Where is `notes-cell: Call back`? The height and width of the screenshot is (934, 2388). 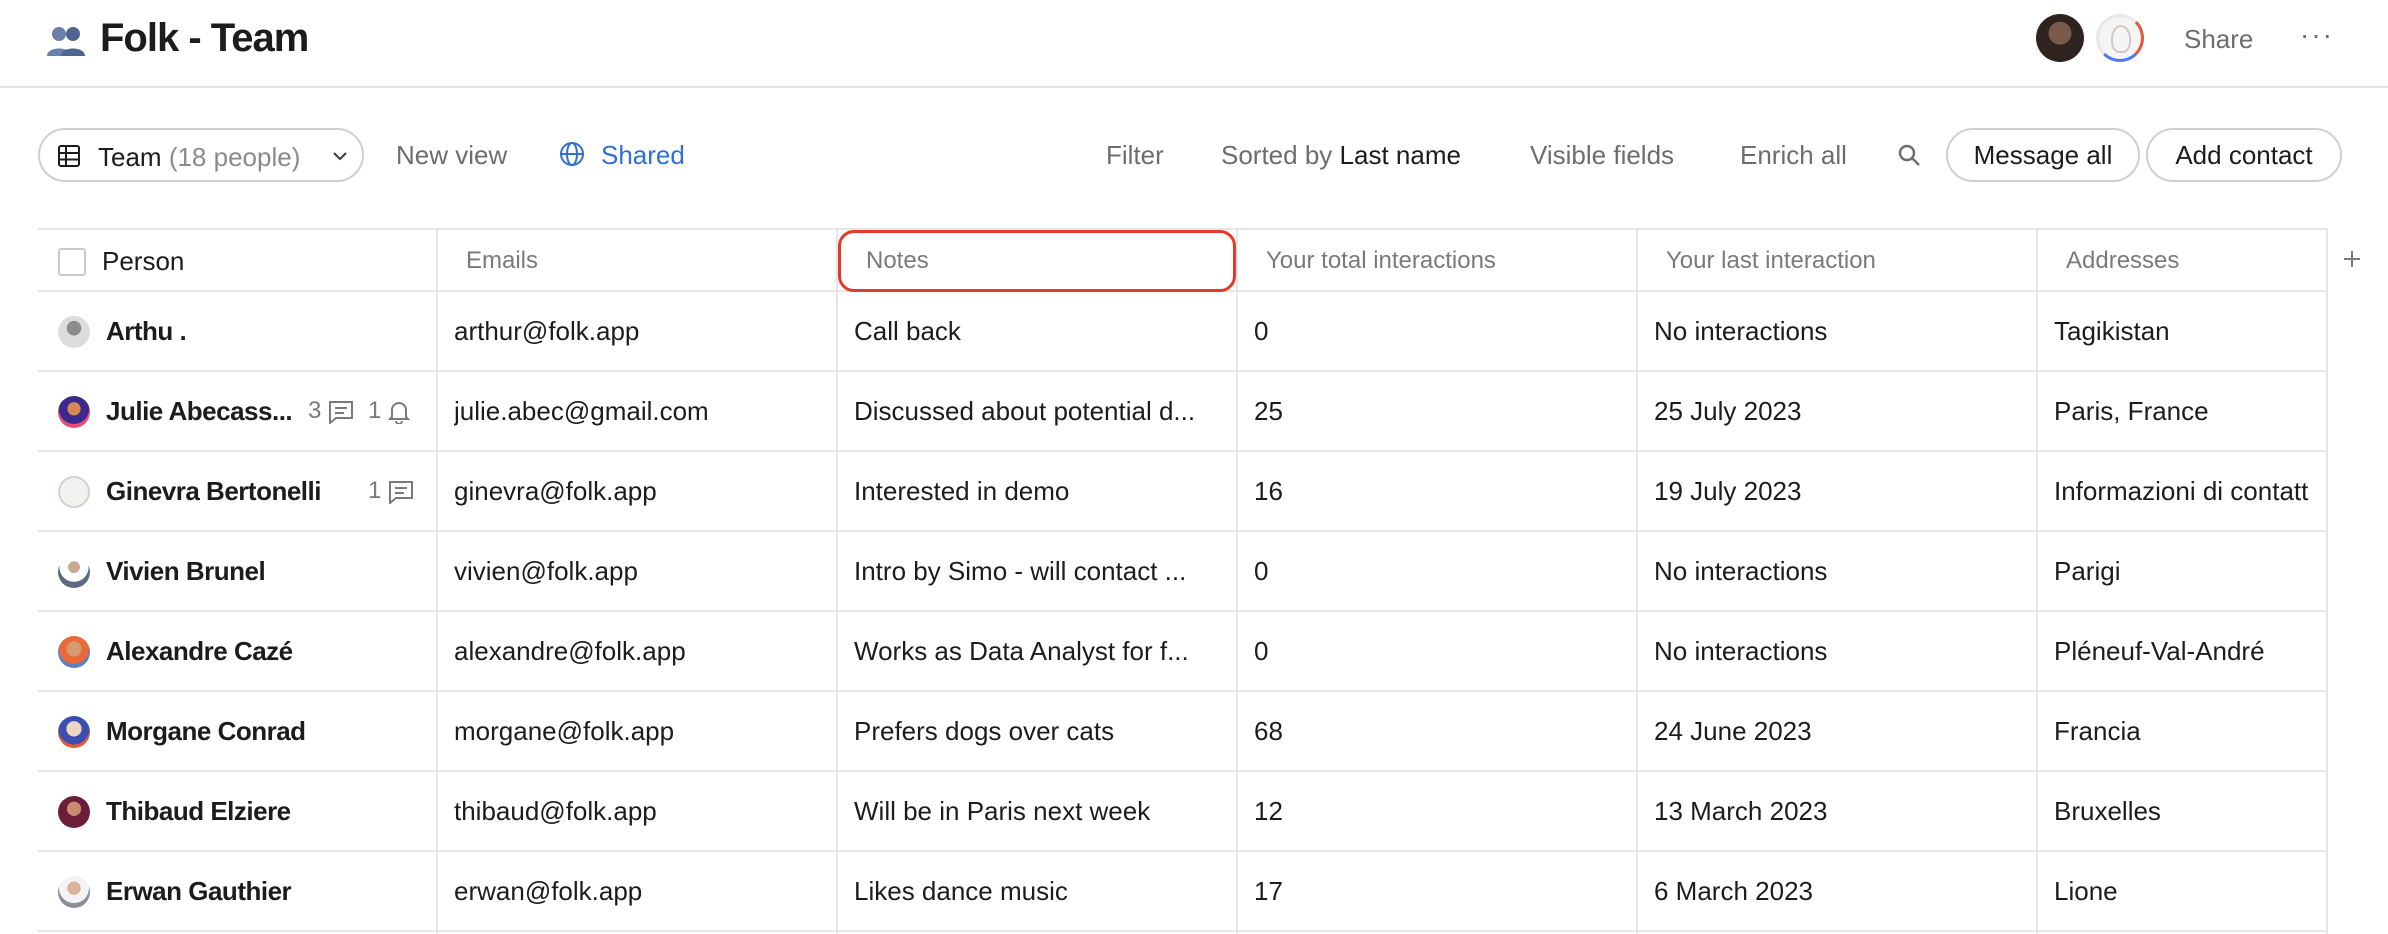 notes-cell: Call back is located at coordinates (1039, 331).